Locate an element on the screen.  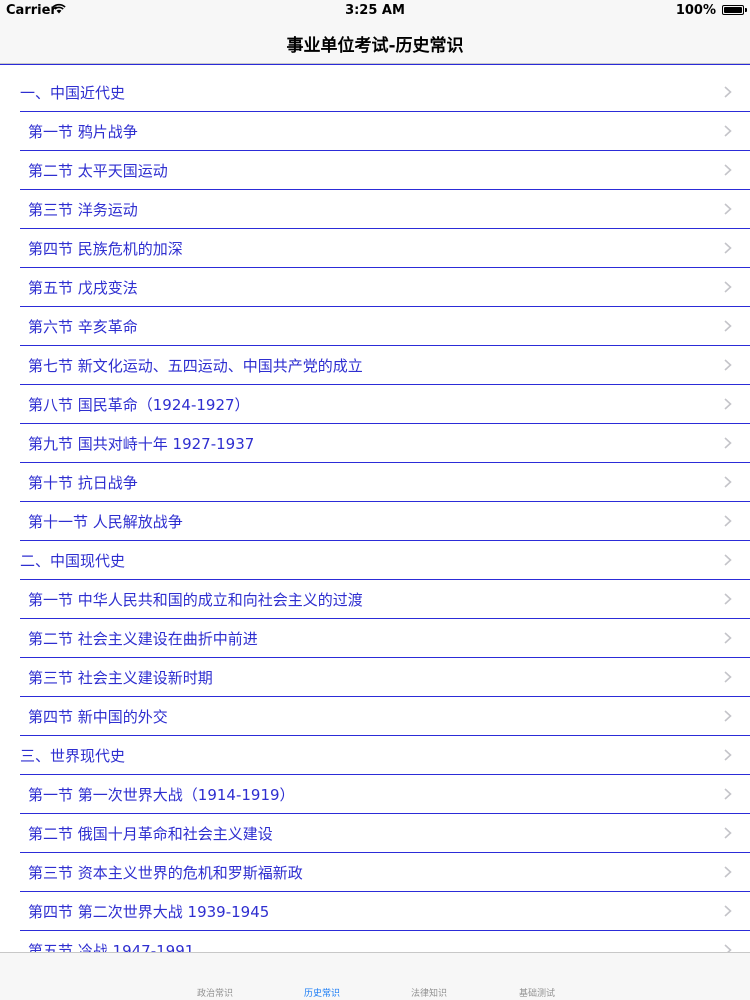
list-item-label: 第三节 社会主义建设新时期 is located at coordinates (120, 678).